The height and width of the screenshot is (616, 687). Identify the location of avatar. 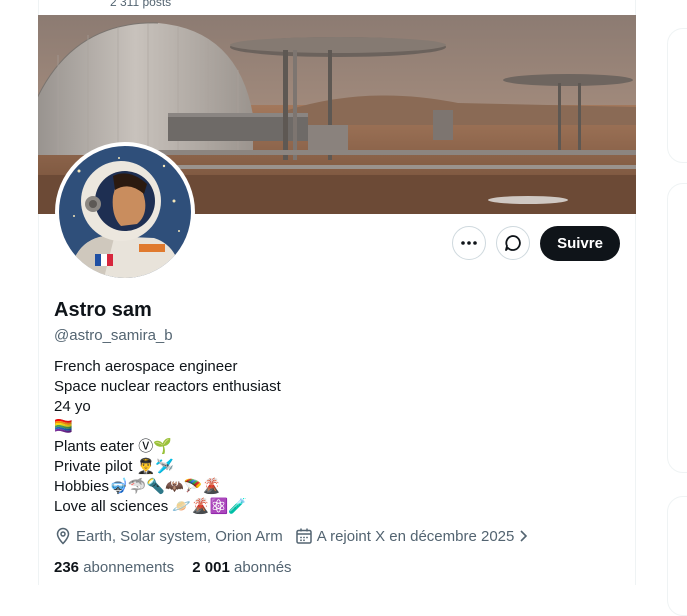
(125, 212).